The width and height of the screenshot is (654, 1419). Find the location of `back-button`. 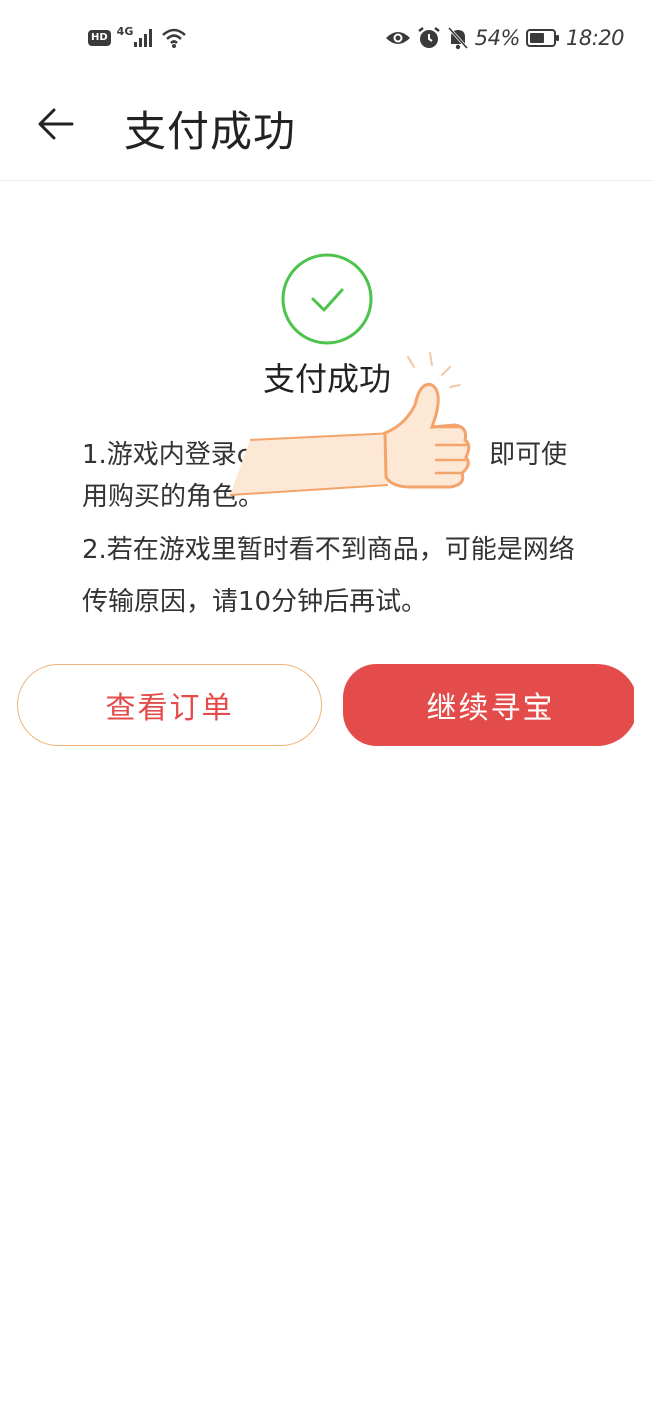

back-button is located at coordinates (56, 124).